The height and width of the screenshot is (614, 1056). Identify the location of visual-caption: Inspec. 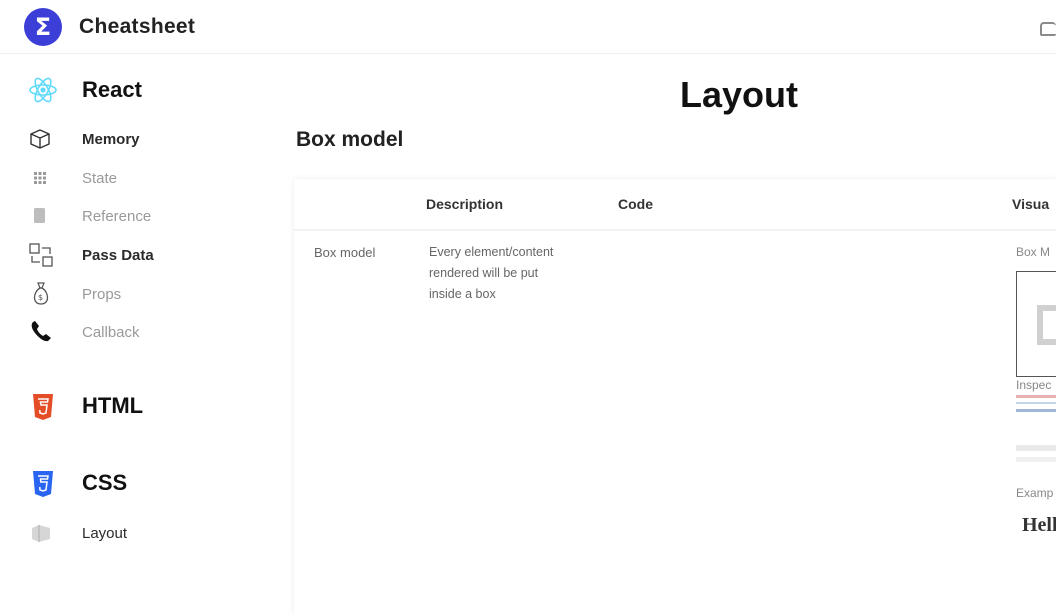
(1034, 385).